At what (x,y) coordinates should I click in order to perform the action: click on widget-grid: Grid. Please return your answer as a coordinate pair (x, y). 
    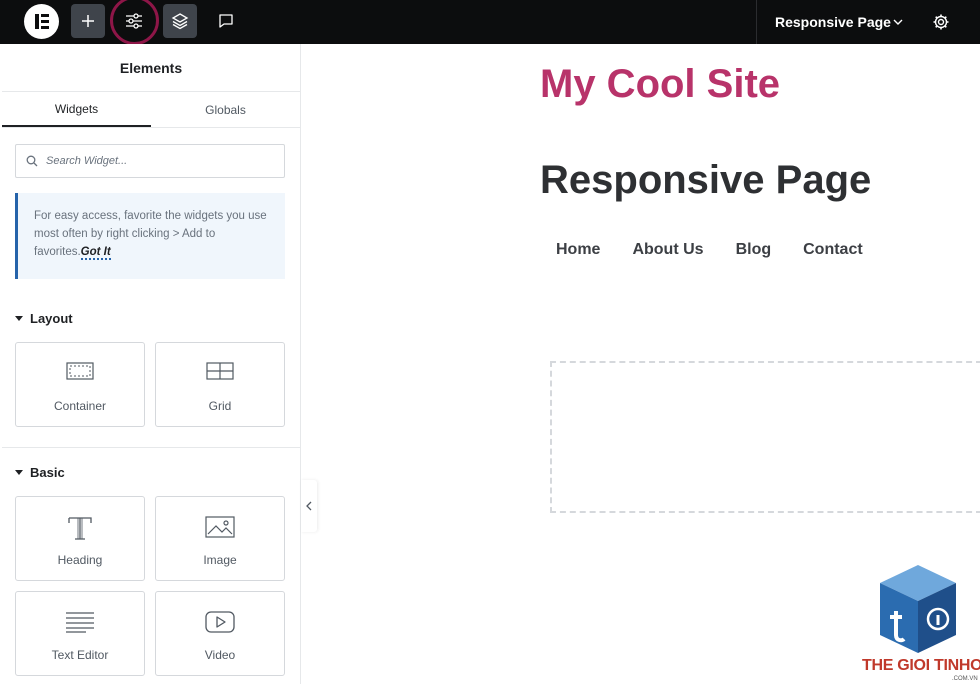
    Looking at the image, I should click on (220, 384).